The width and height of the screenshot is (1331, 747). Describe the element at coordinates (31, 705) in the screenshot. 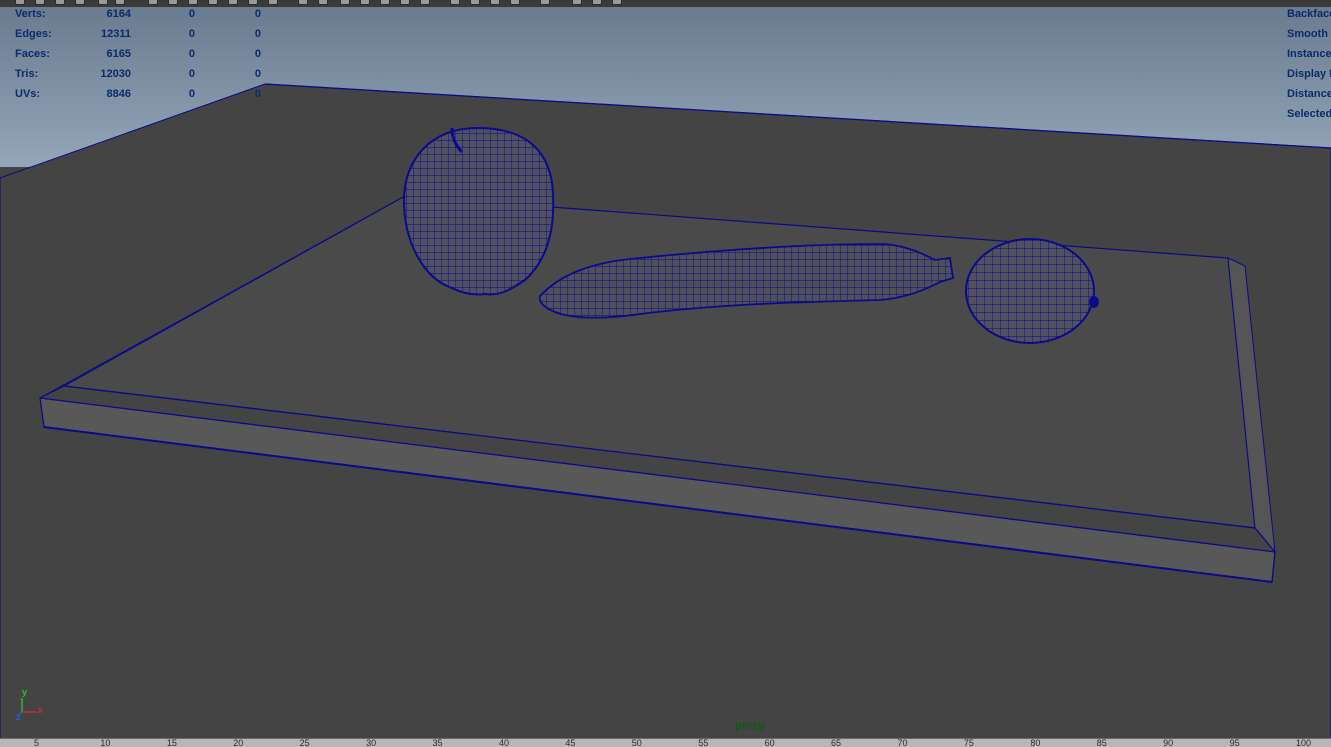

I see `view-axis-gizmo: y x z` at that location.